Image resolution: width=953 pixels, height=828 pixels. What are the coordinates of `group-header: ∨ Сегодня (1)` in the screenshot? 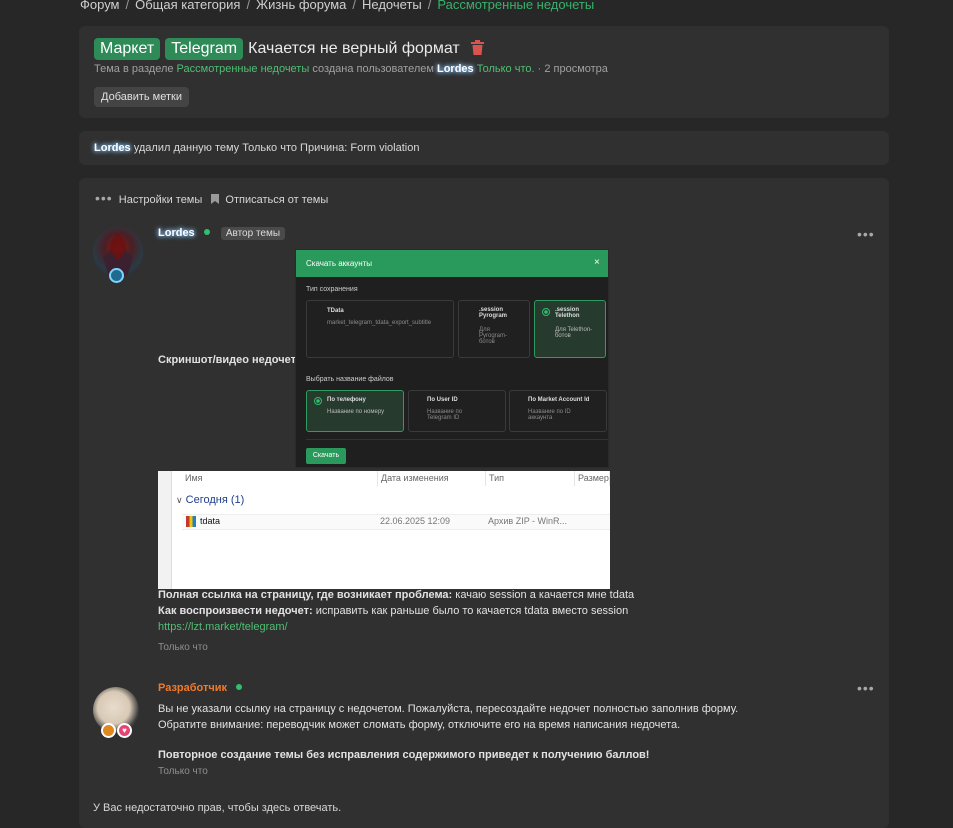 It's located at (210, 500).